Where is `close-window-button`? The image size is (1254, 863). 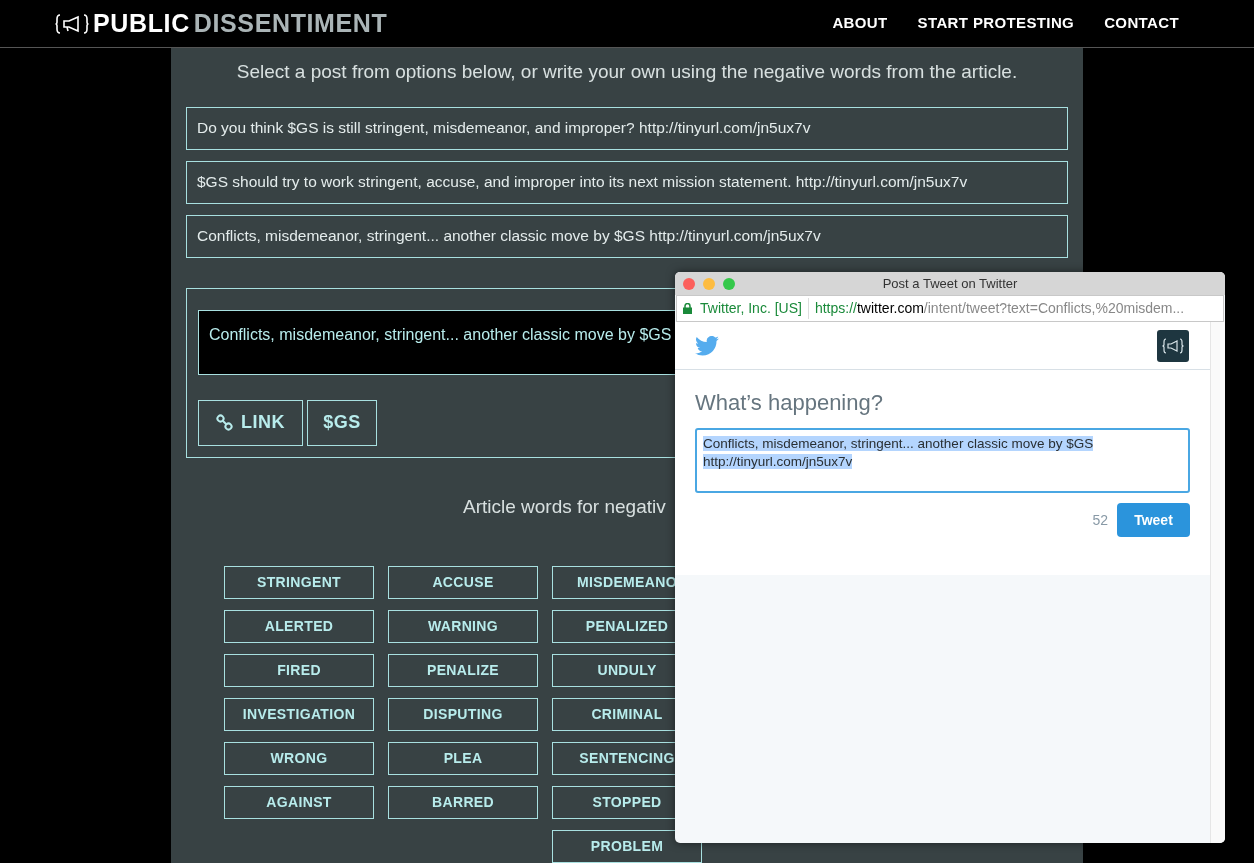 close-window-button is located at coordinates (689, 283).